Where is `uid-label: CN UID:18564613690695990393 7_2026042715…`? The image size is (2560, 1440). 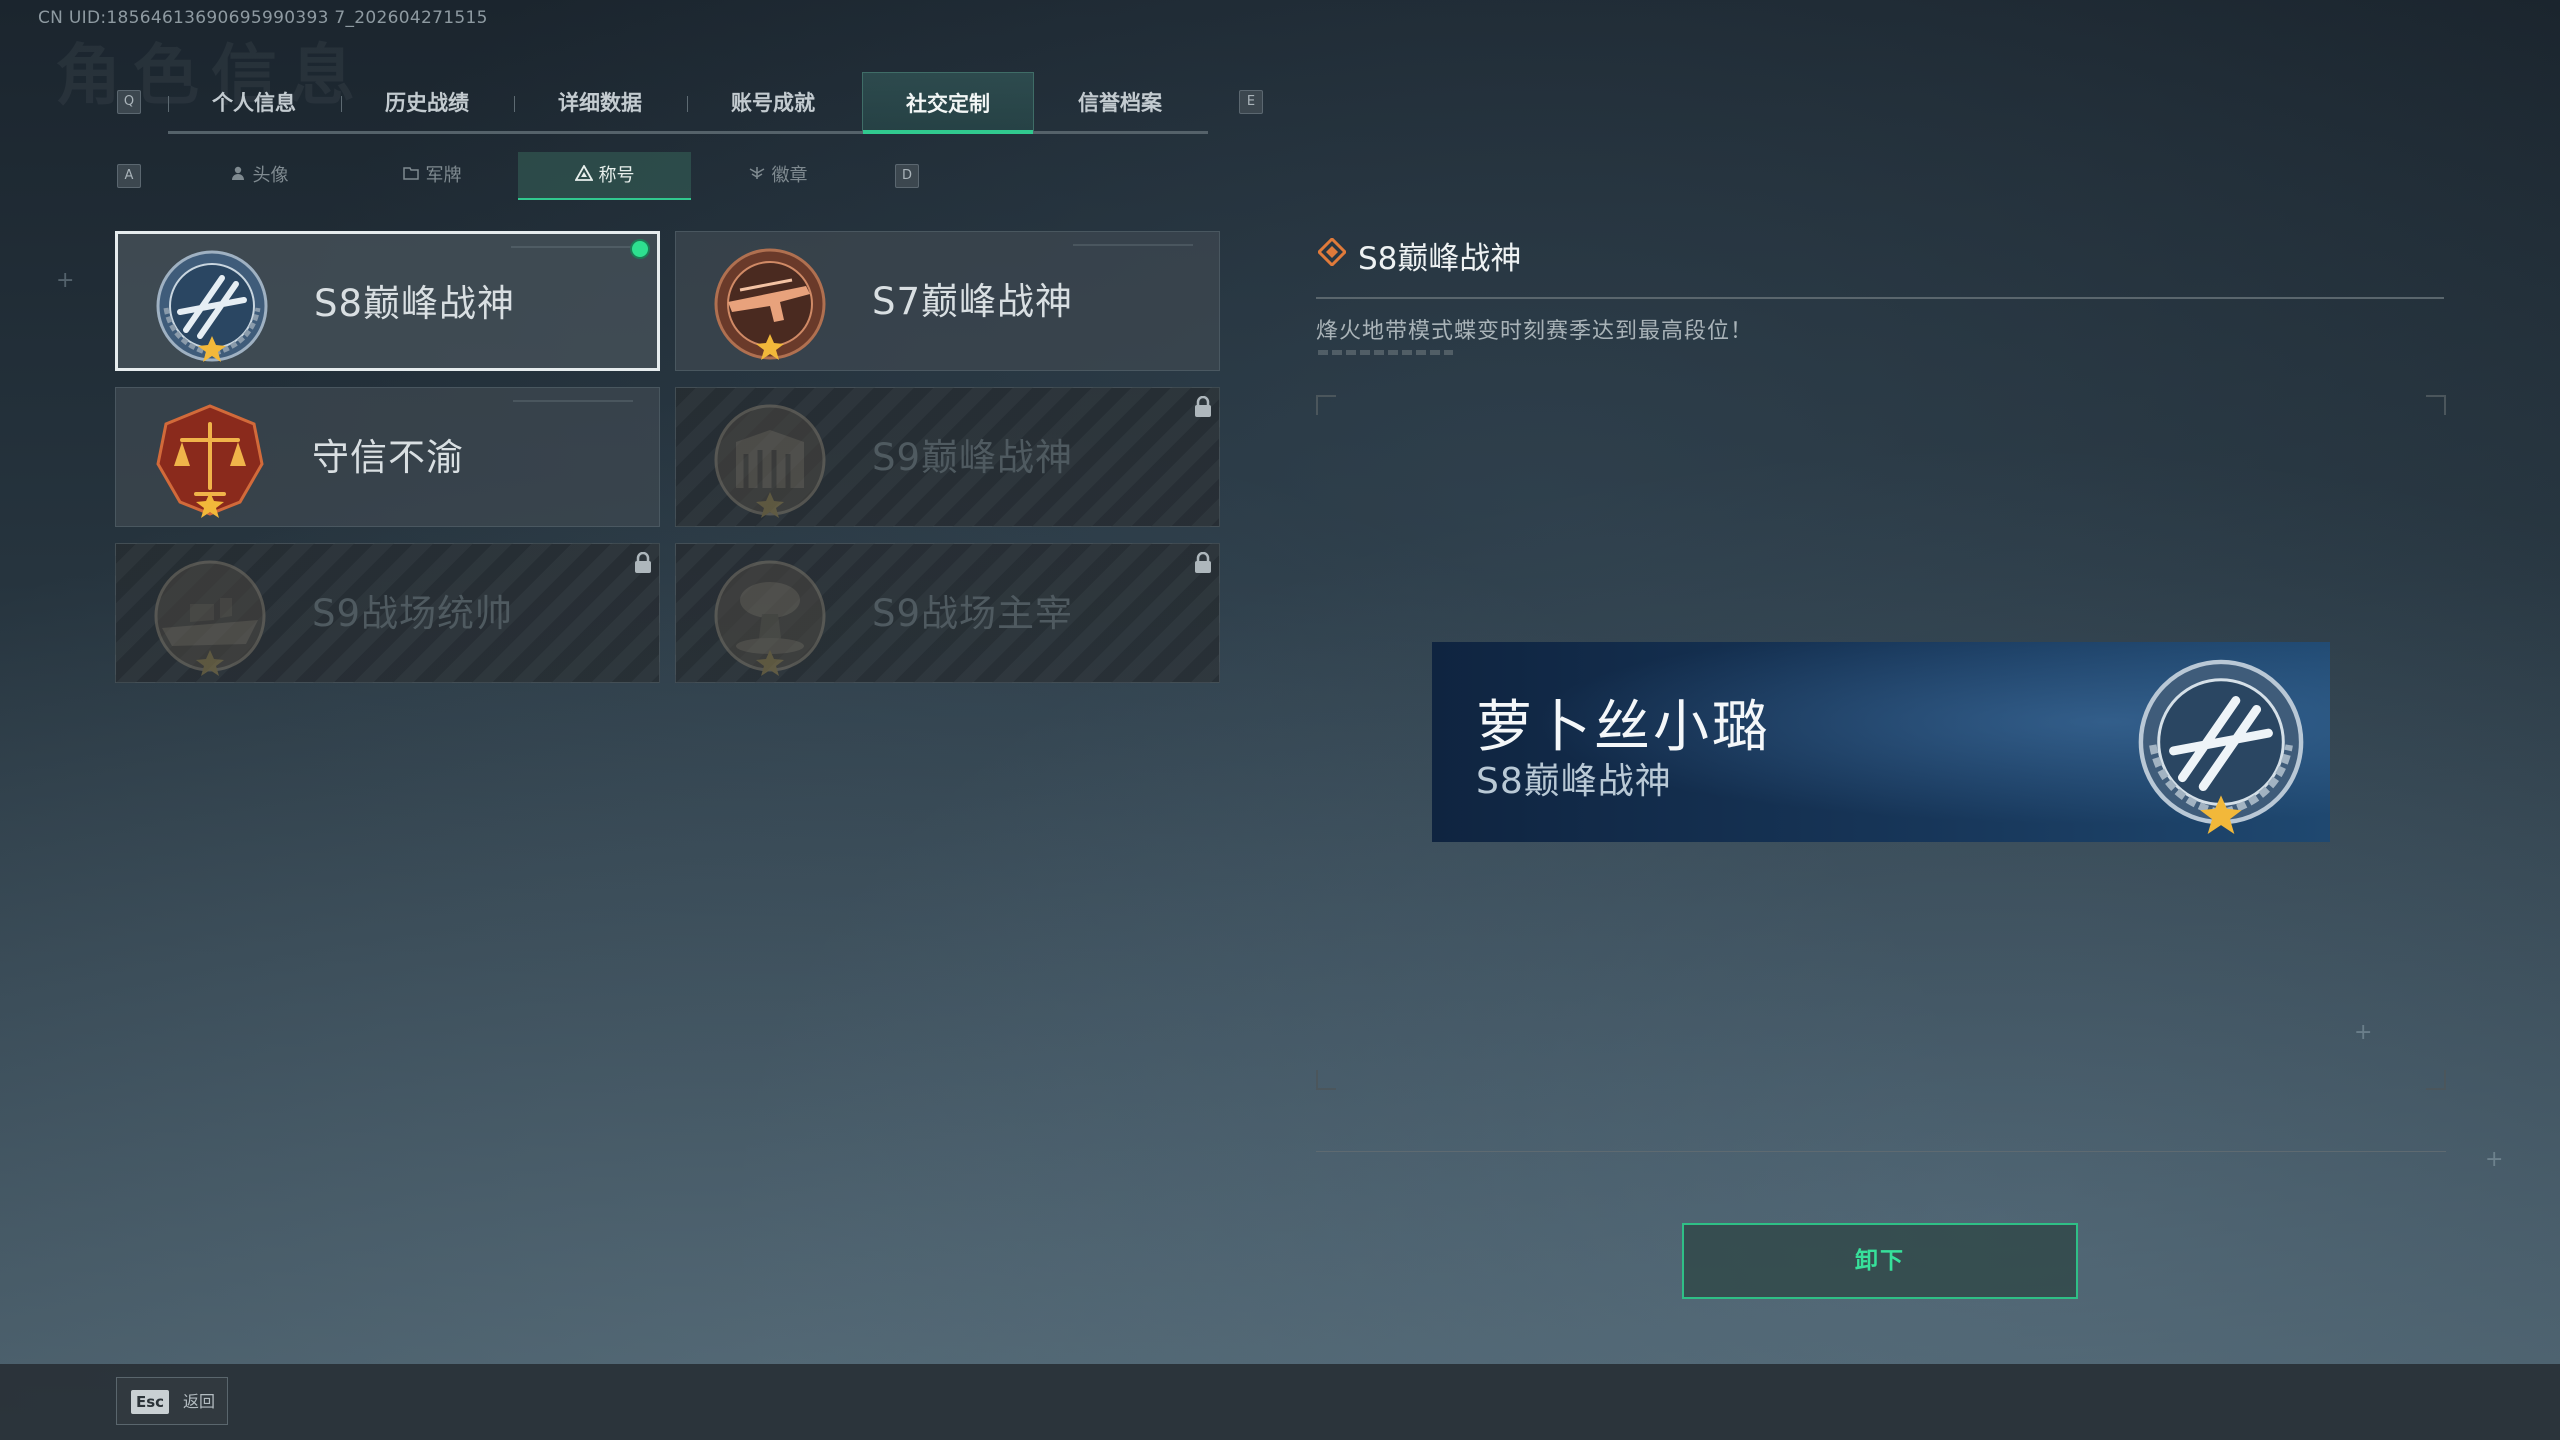 uid-label: CN UID:18564613690695990393 7_2026042715… is located at coordinates (263, 18).